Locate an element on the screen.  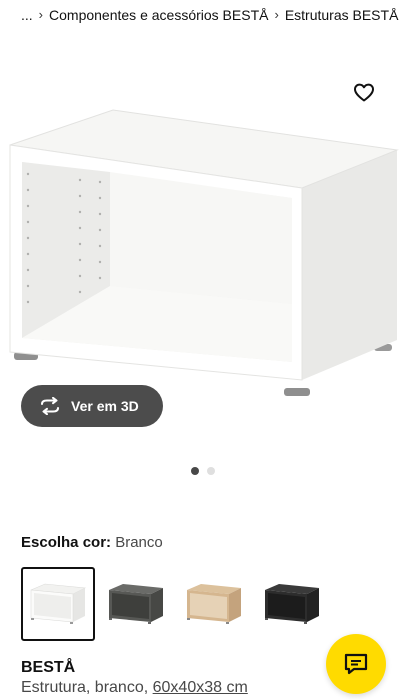
image-carousel-indicator is located at coordinates (203, 472).